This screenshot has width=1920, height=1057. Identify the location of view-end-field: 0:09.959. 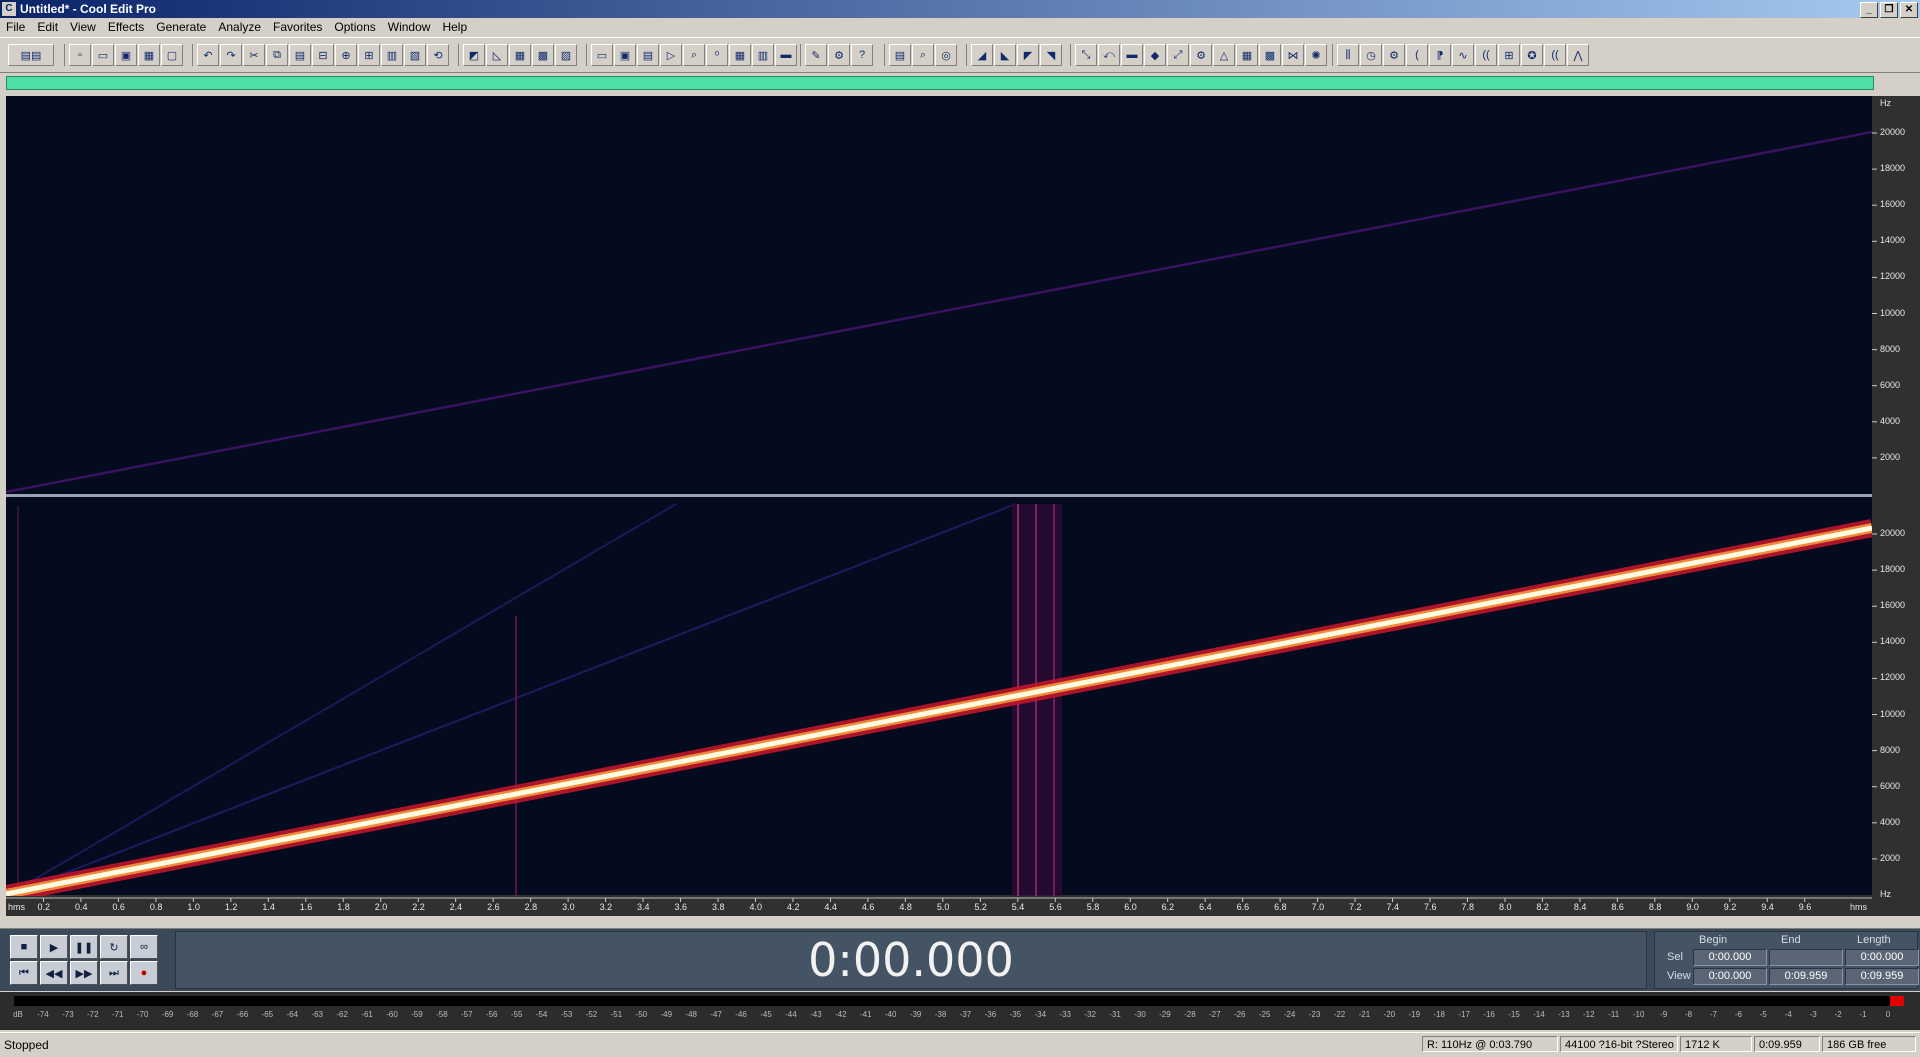
(1806, 976).